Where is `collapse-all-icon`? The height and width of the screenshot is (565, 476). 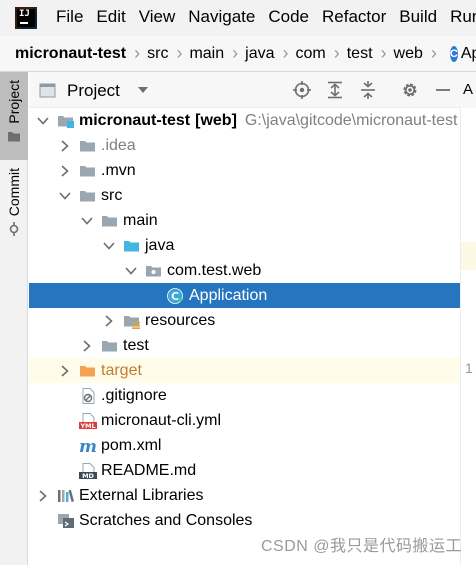
collapse-all-icon is located at coordinates (368, 90).